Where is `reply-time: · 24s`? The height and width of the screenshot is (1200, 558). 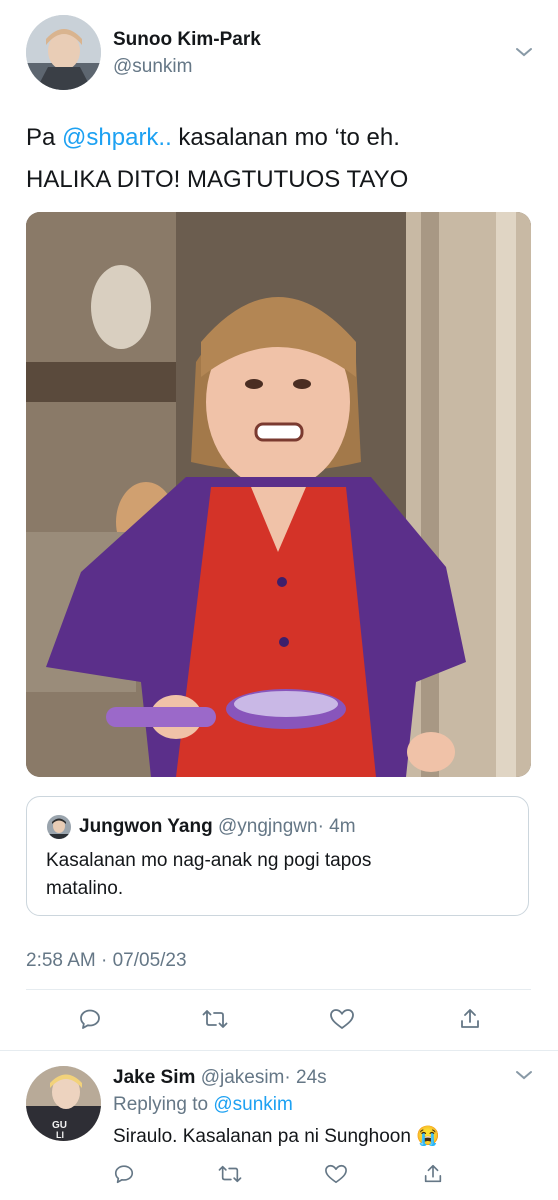
reply-time: · 24s is located at coordinates (305, 1077).